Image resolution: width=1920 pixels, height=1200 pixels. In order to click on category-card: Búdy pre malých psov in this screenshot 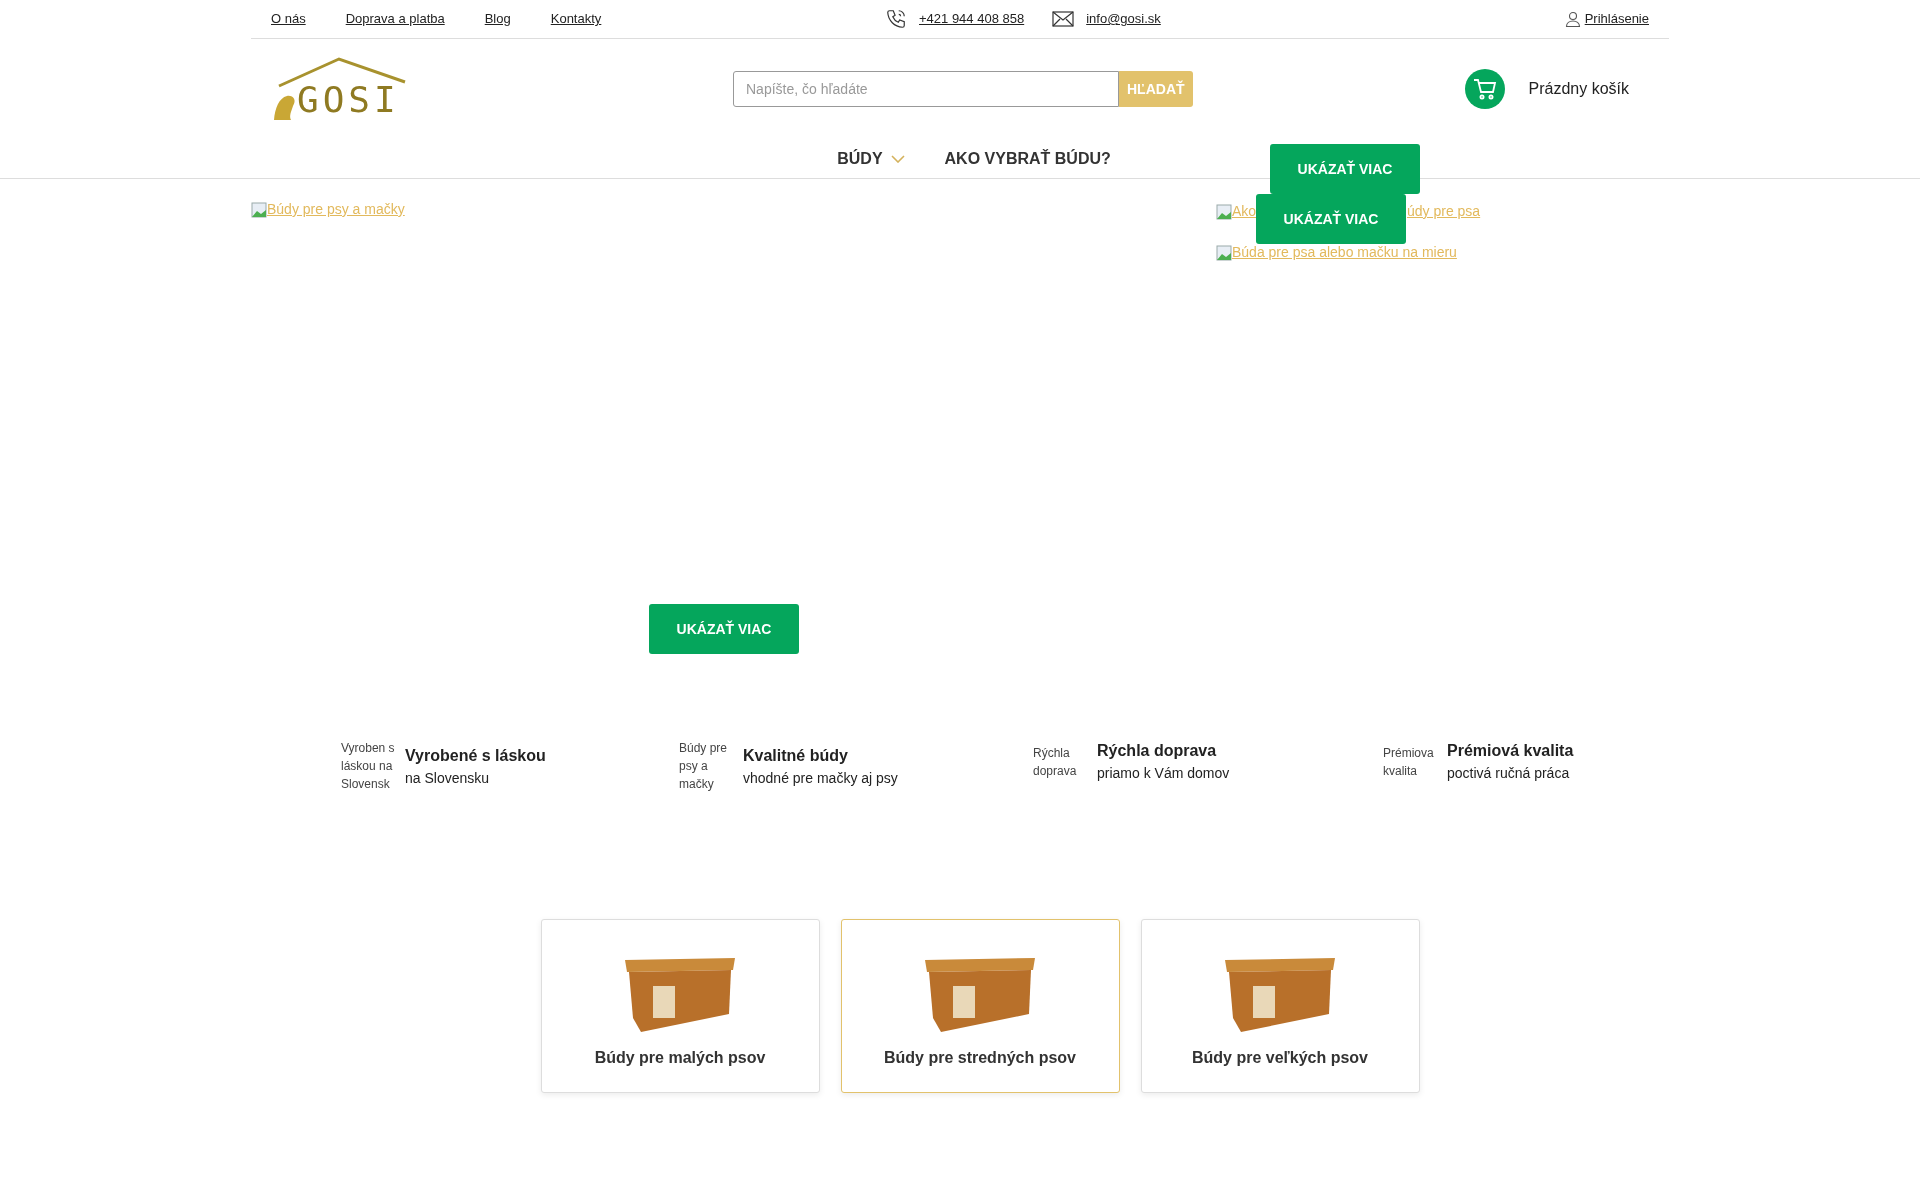, I will do `click(680, 1006)`.